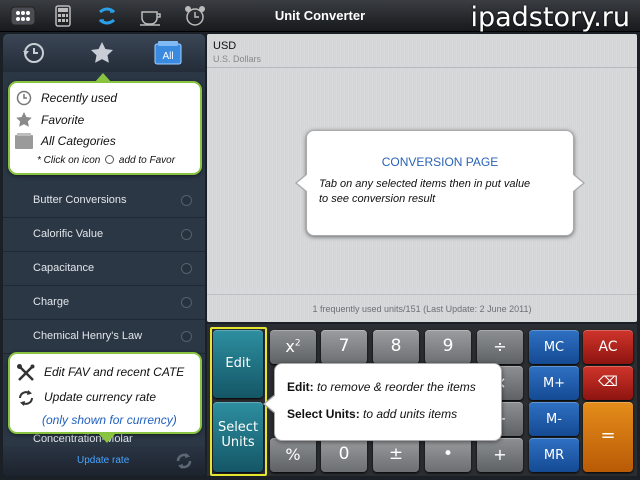 The height and width of the screenshot is (480, 640). Describe the element at coordinates (320, 16) in the screenshot. I see `top-bar: Unit Converter ipadstory.ru` at that location.